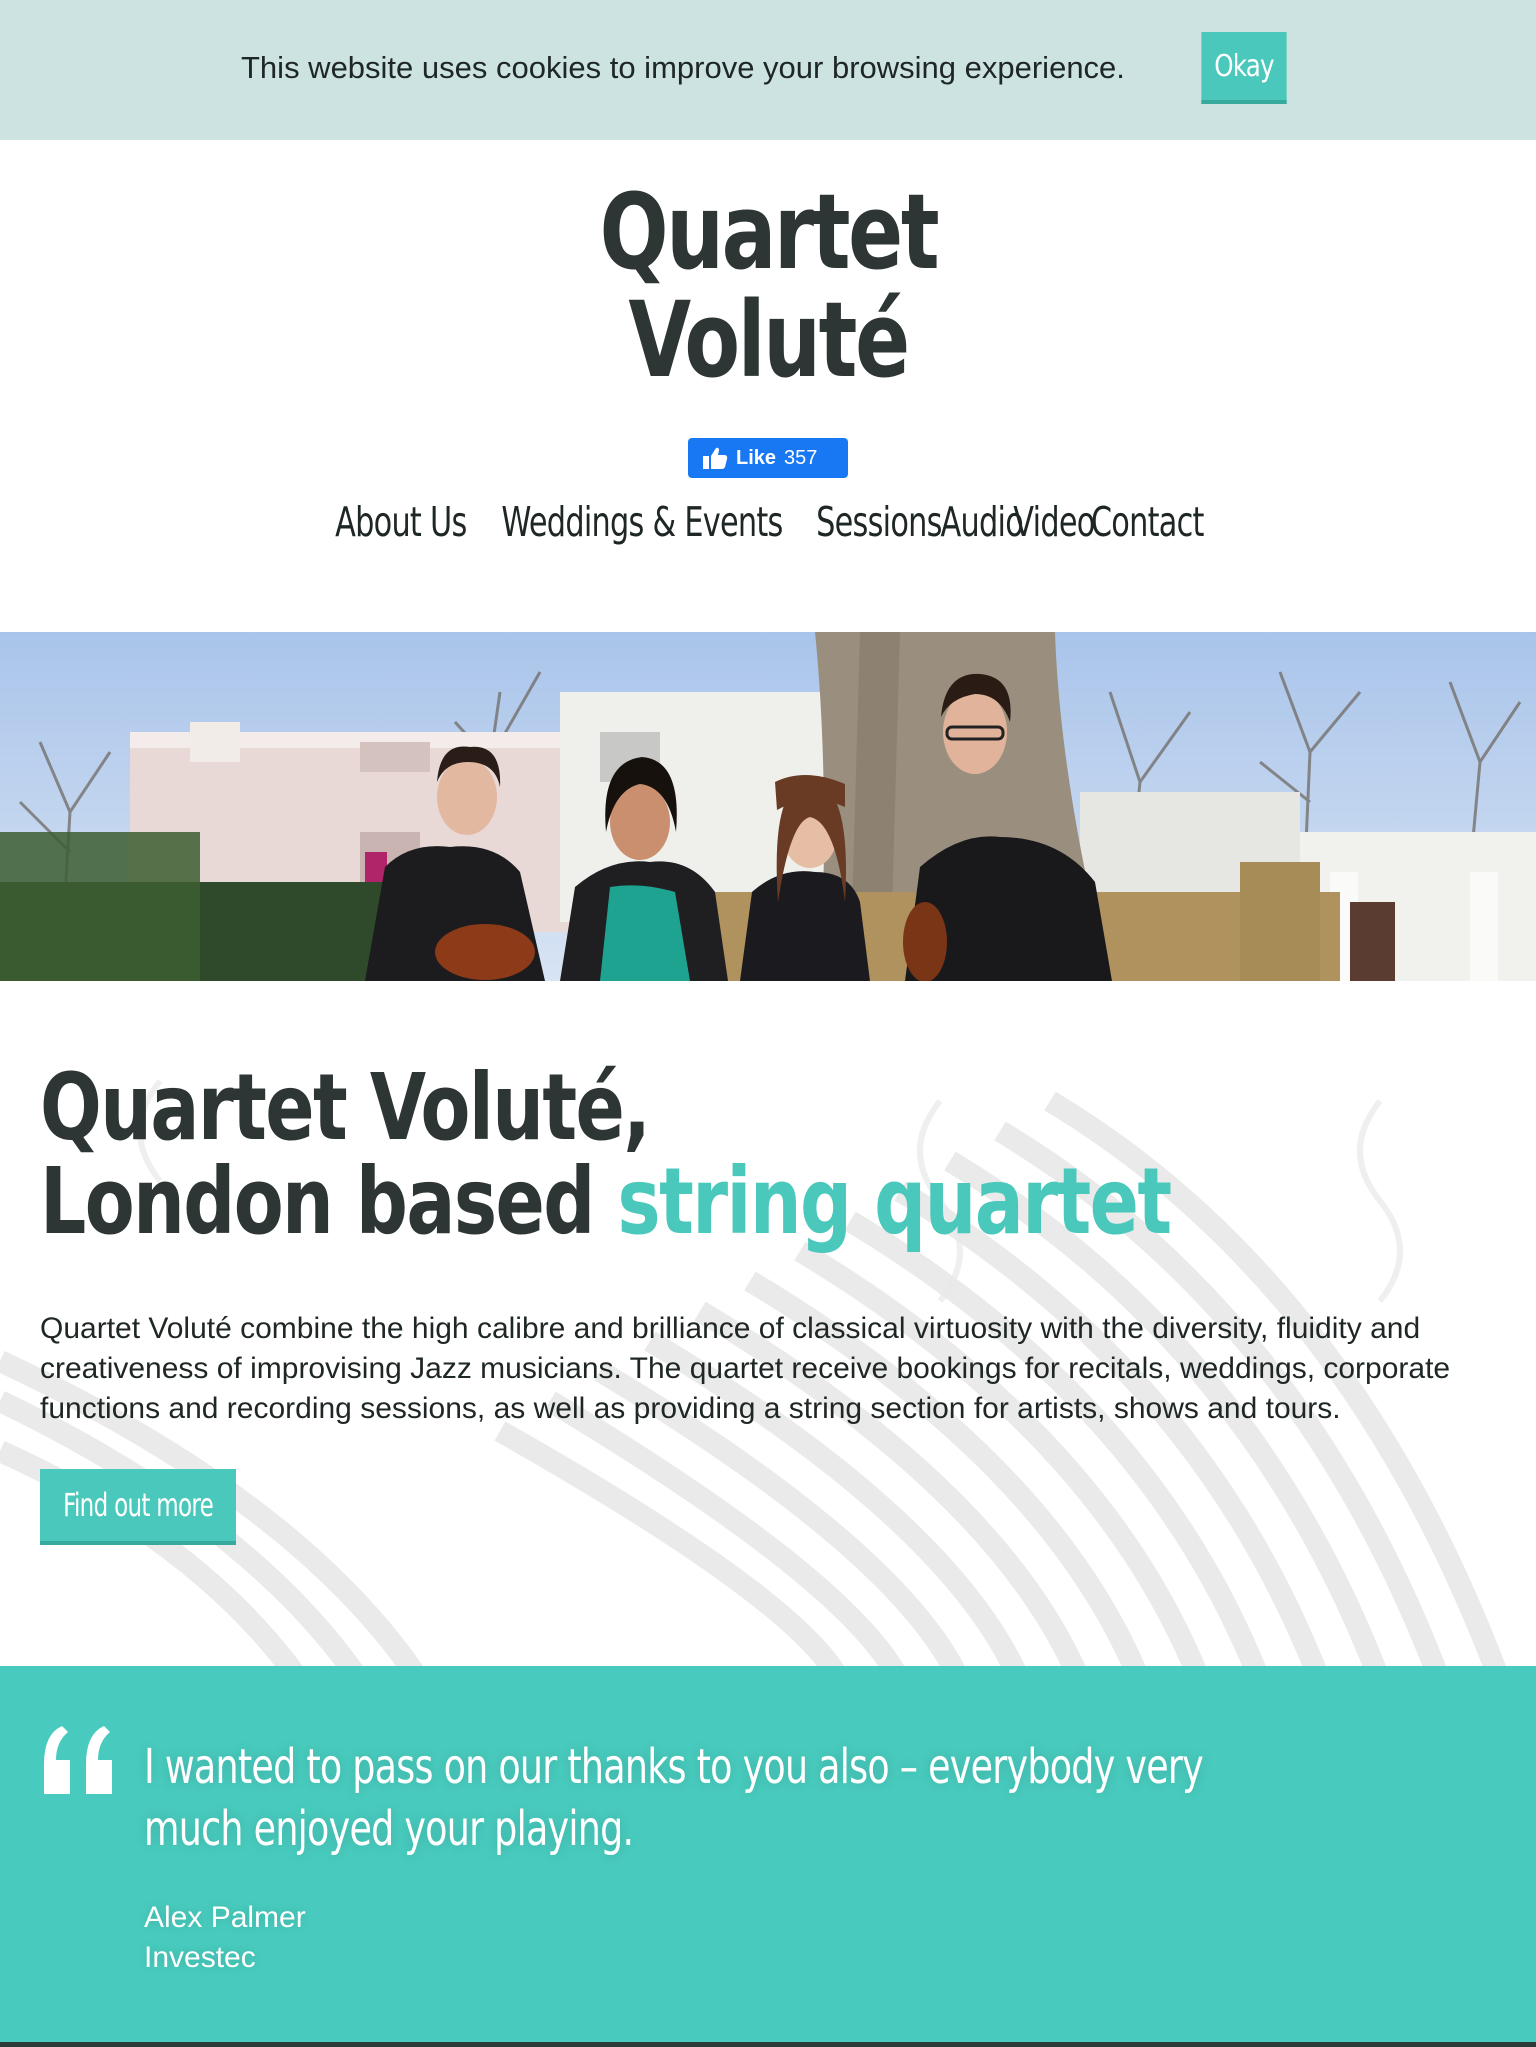 This screenshot has height=2047, width=1536. What do you see at coordinates (801, 457) in the screenshot?
I see `facebook-like-count: 357` at bounding box center [801, 457].